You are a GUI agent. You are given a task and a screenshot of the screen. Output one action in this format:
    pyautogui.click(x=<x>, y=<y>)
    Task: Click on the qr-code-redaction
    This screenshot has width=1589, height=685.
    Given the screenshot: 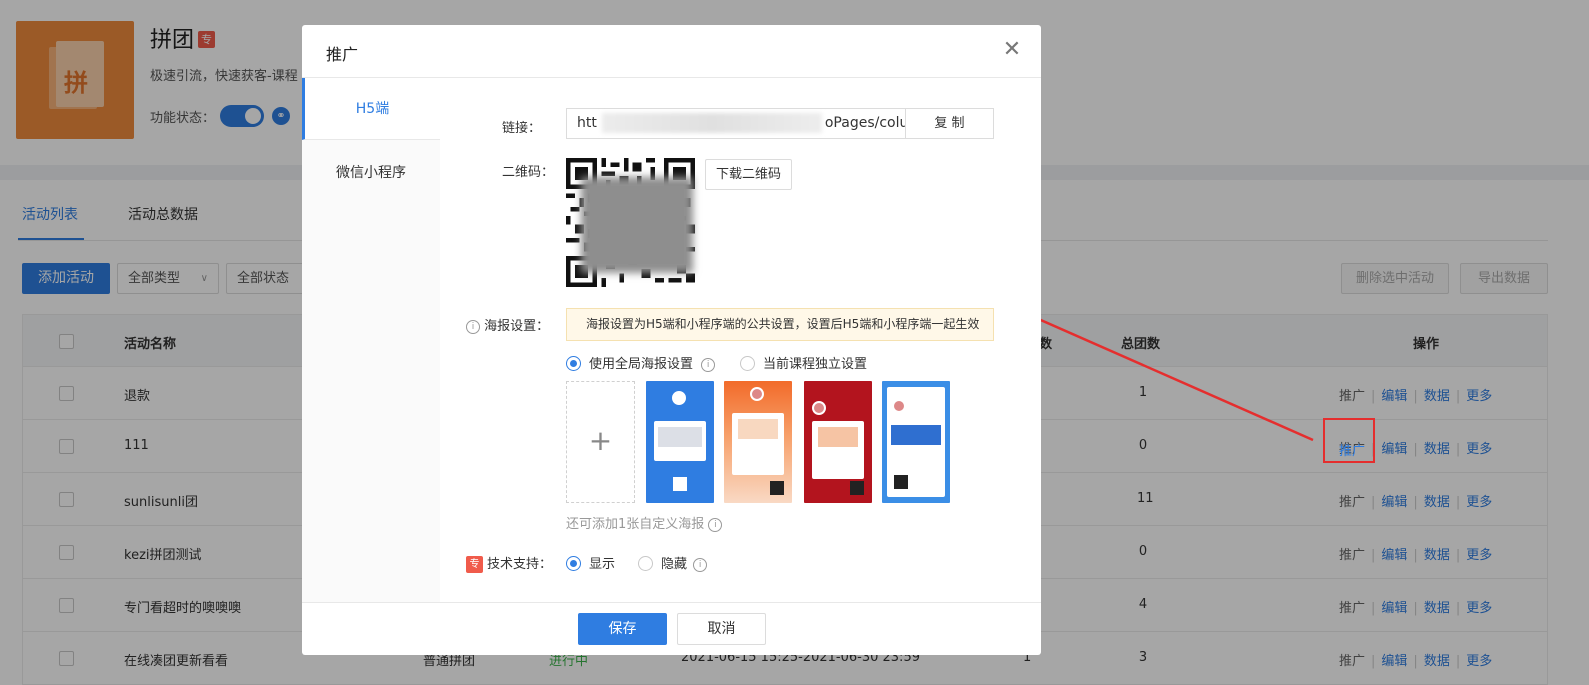 What is the action you would take?
    pyautogui.click(x=637, y=225)
    